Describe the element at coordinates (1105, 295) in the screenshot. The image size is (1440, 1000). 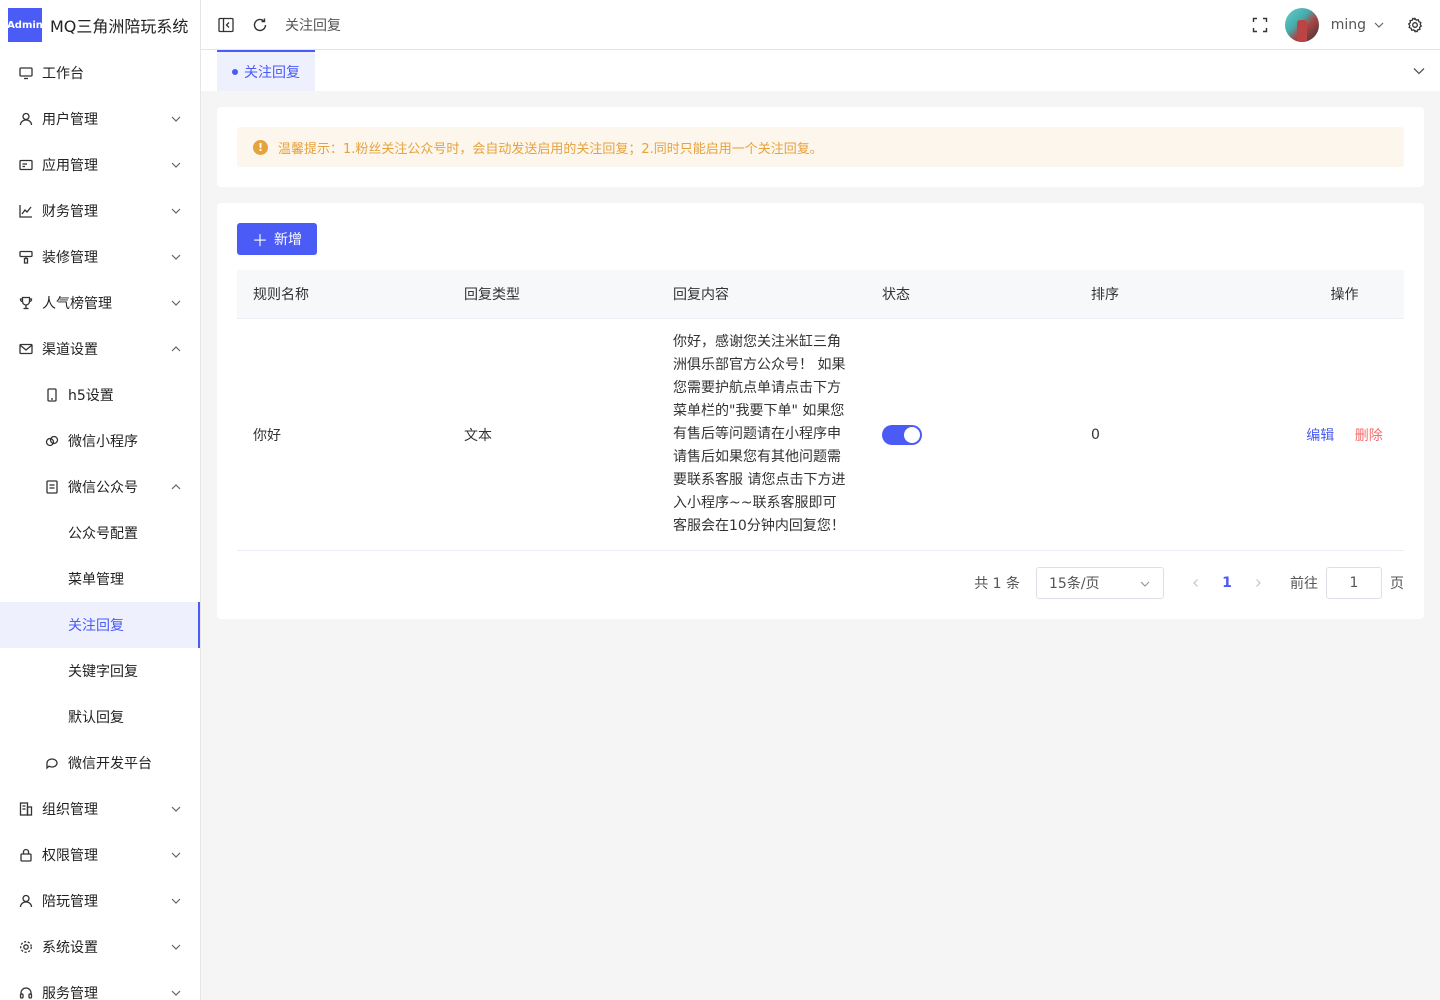
I see `column-header: 排序` at that location.